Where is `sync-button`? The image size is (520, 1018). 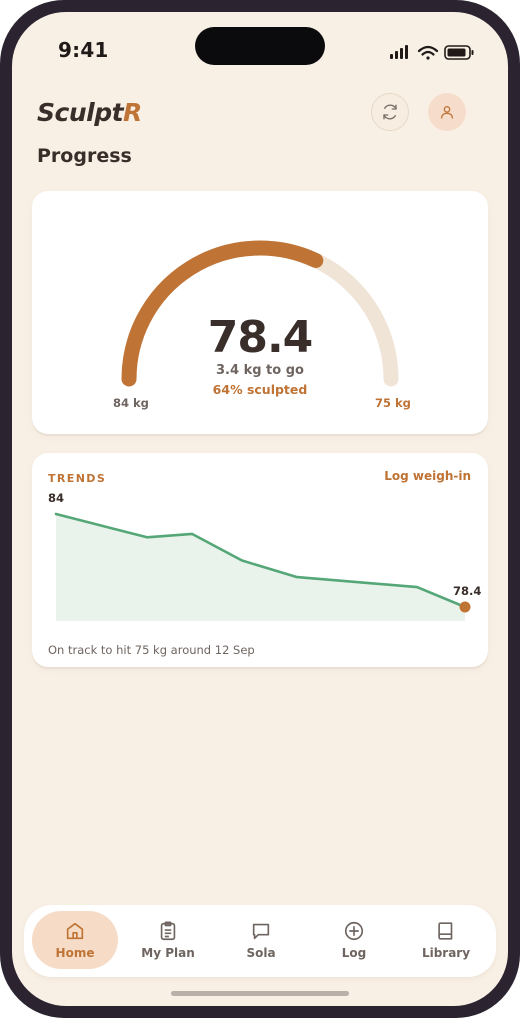 sync-button is located at coordinates (390, 112).